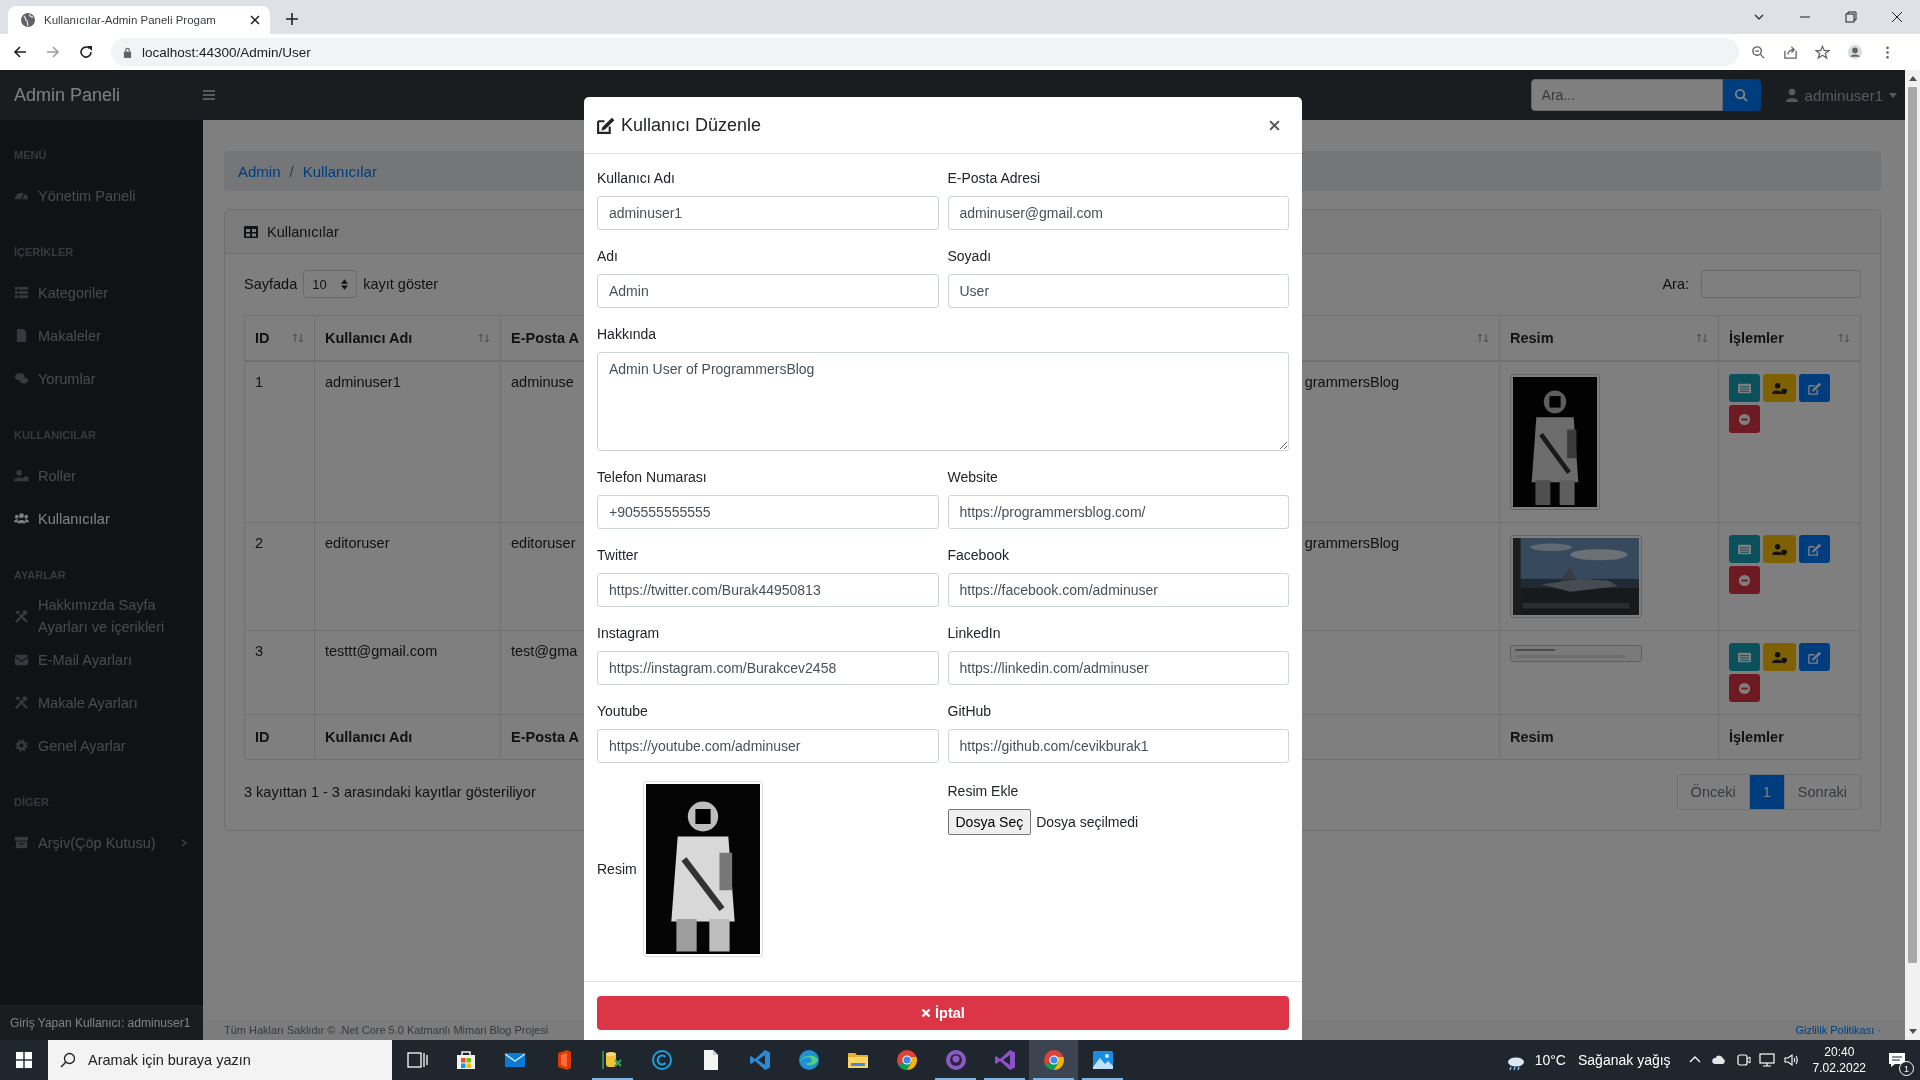  I want to click on file-icon, so click(21, 335).